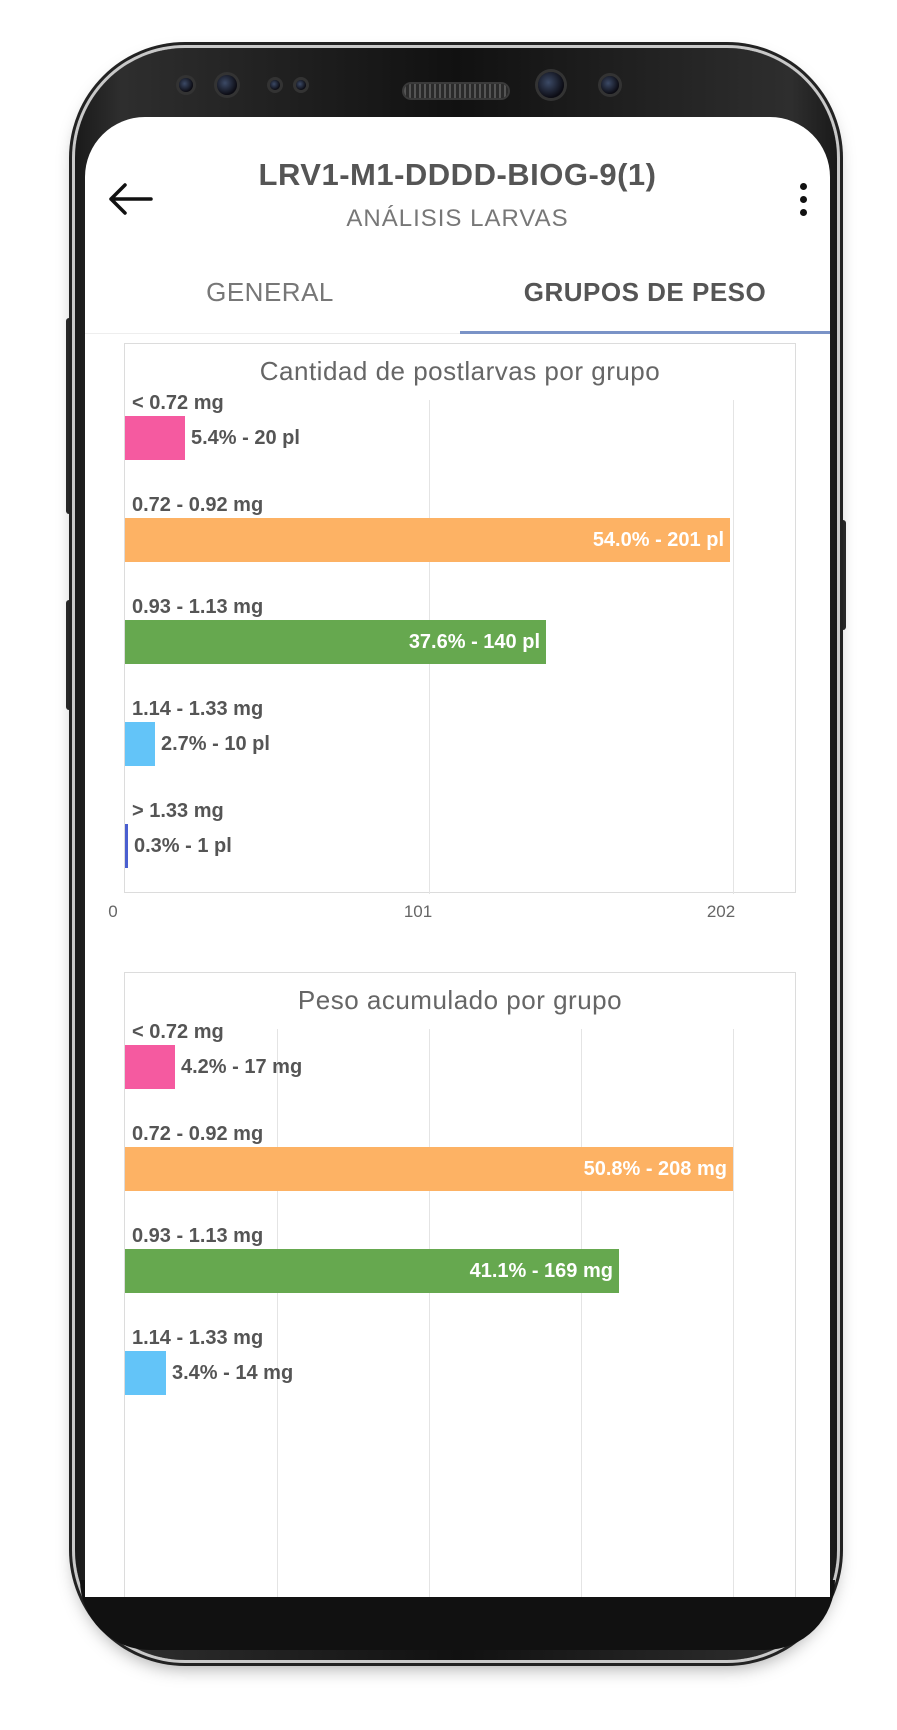 The image size is (897, 1730). Describe the element at coordinates (803, 199) in the screenshot. I see `more-vertical-icon` at that location.